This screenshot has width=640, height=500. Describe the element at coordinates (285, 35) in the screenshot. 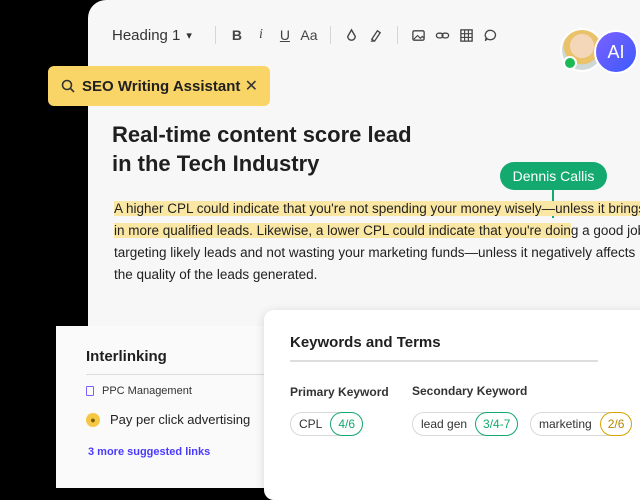

I see `underline-button: U` at that location.